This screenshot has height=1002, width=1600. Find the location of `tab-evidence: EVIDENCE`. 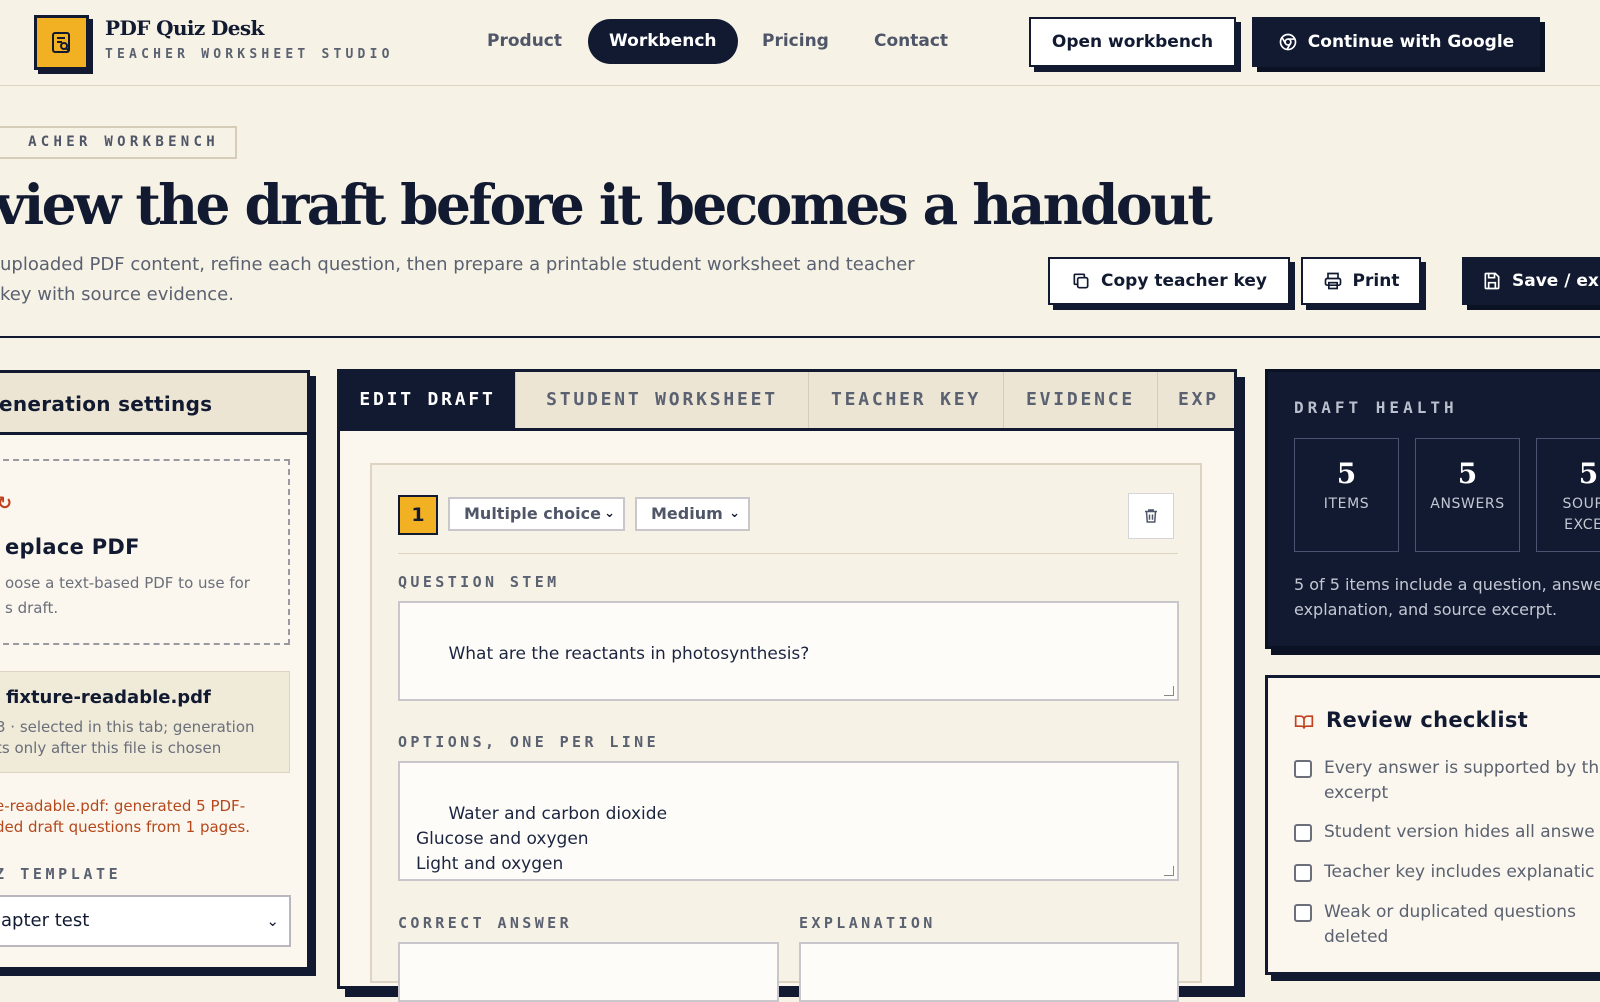

tab-evidence: EVIDENCE is located at coordinates (1081, 400).